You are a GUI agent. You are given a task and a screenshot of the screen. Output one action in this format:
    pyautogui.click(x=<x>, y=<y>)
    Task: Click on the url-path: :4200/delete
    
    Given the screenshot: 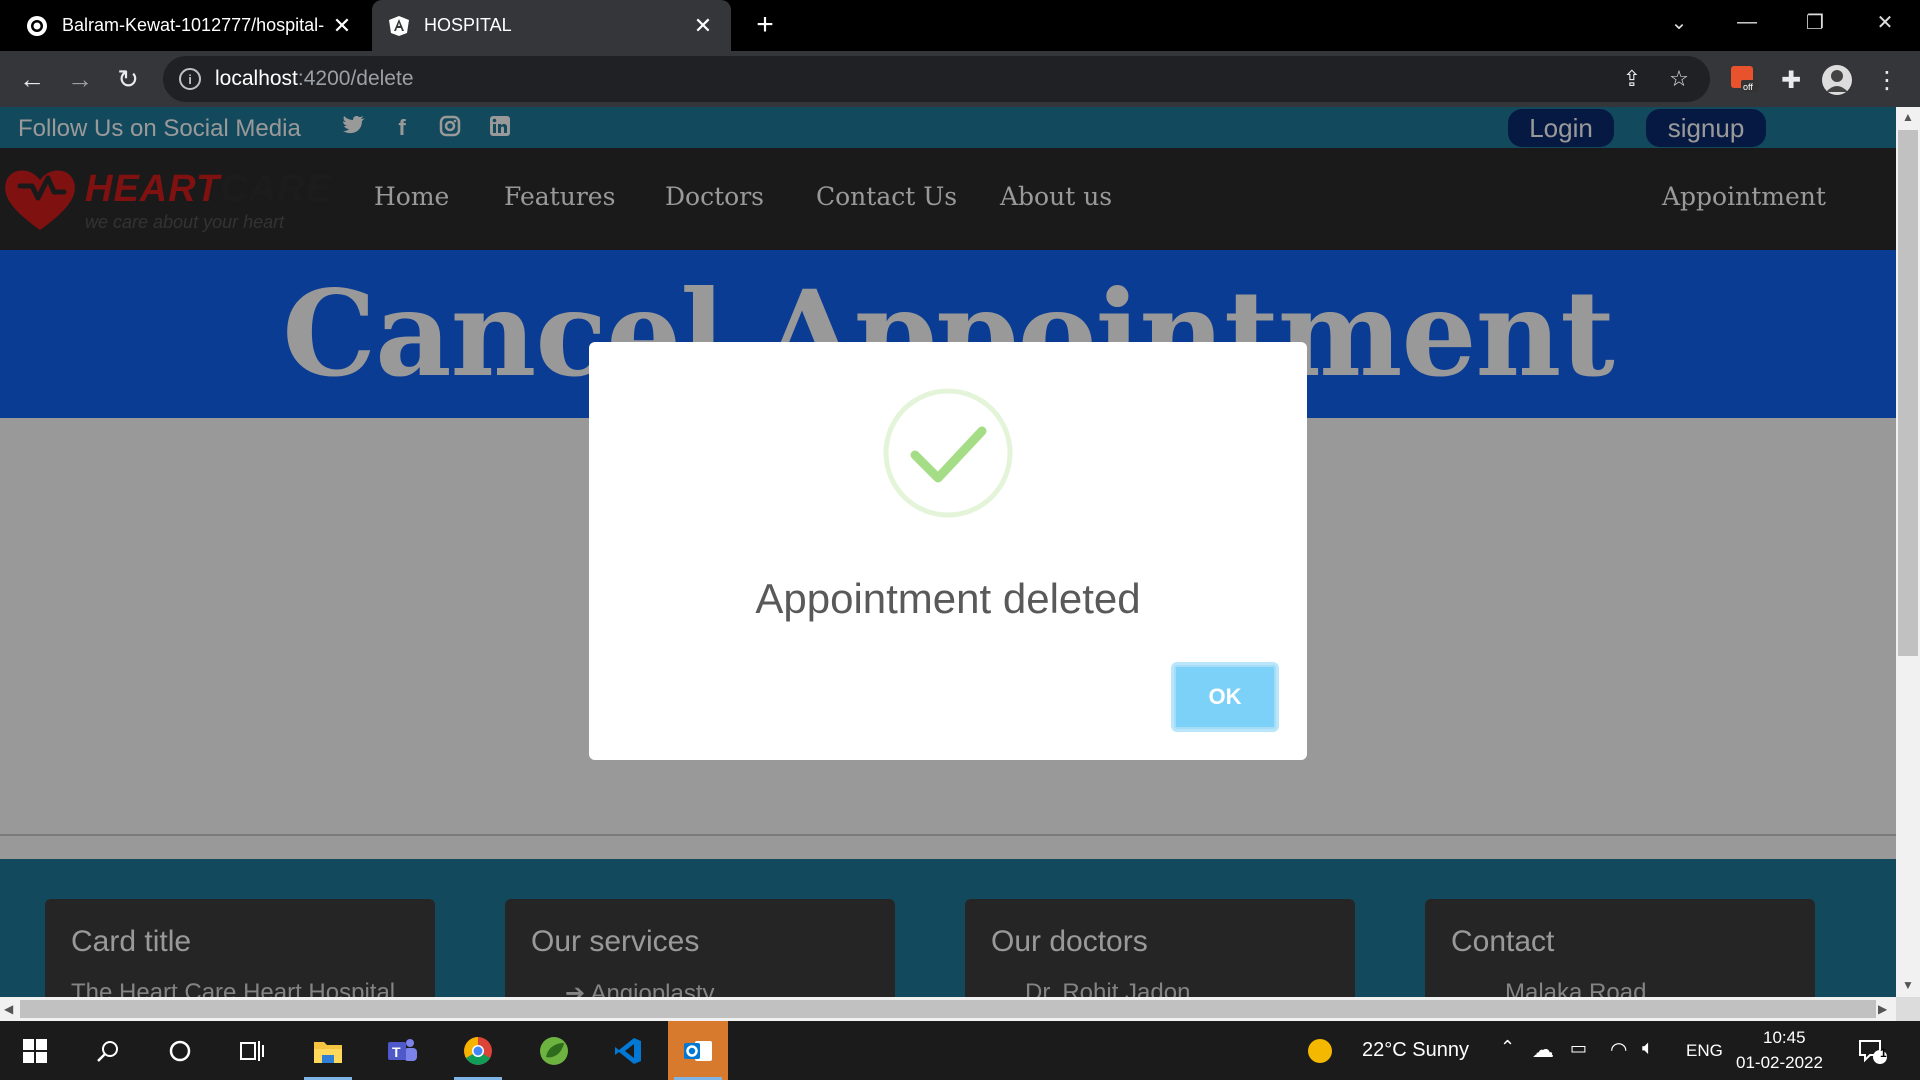 What is the action you would take?
    pyautogui.click(x=355, y=78)
    